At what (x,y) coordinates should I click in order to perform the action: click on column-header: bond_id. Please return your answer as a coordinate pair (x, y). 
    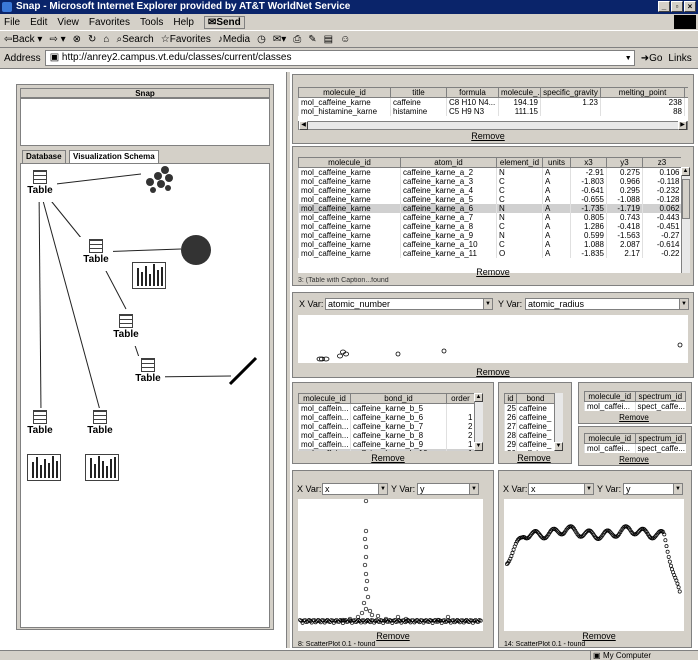
    Looking at the image, I should click on (398, 398).